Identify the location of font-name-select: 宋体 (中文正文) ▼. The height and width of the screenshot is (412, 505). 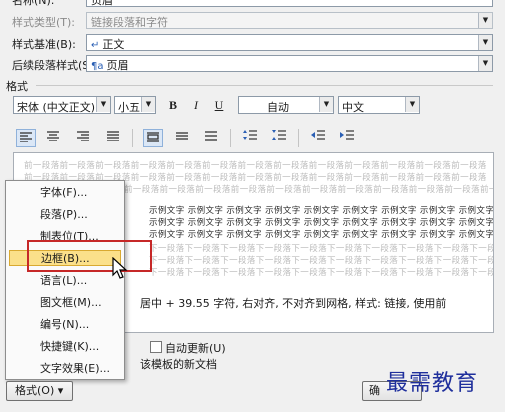
(62, 105).